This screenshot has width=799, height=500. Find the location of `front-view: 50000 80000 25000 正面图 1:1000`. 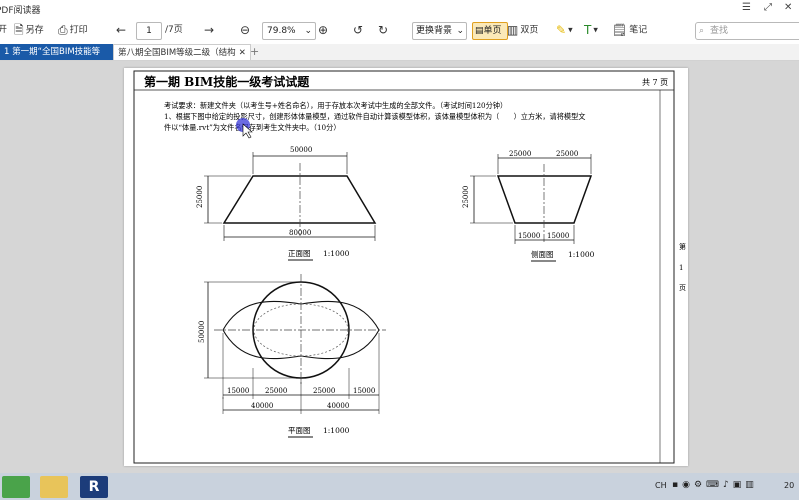

front-view: 50000 80000 25000 正面图 1:1000 is located at coordinates (286, 203).